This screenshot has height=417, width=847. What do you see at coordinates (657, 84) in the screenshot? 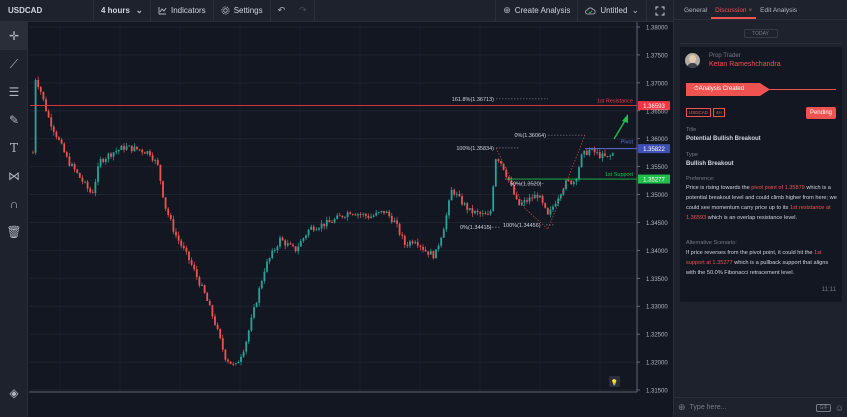
I see `price-tick-label: 1.37000` at bounding box center [657, 84].